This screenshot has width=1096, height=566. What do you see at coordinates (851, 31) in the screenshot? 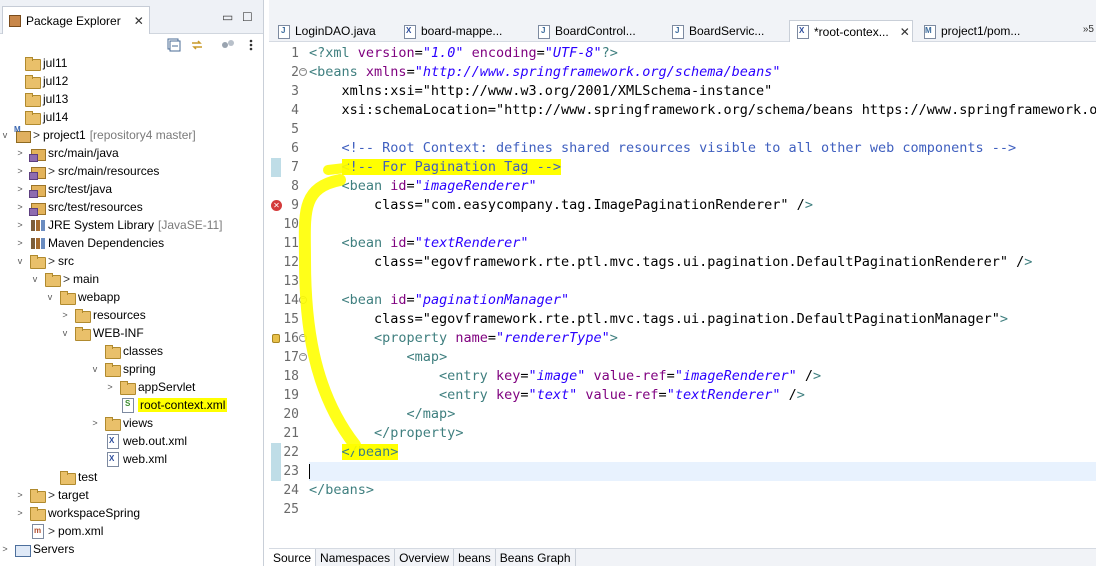
I see `editor-tab-4: *root-contex... ✕` at bounding box center [851, 31].